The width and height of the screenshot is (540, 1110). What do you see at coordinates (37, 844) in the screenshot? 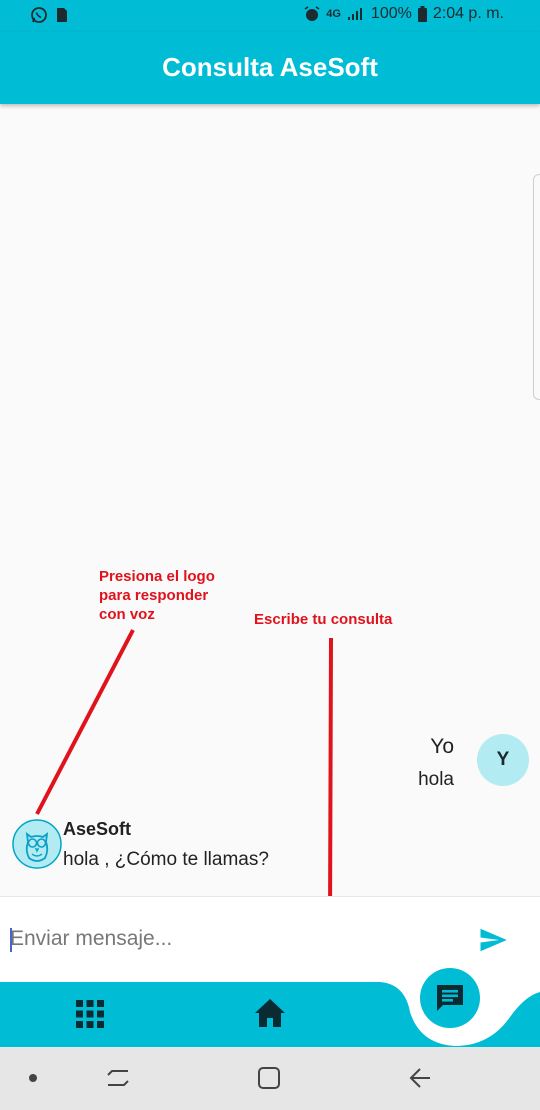
I see `owl-logo-icon` at bounding box center [37, 844].